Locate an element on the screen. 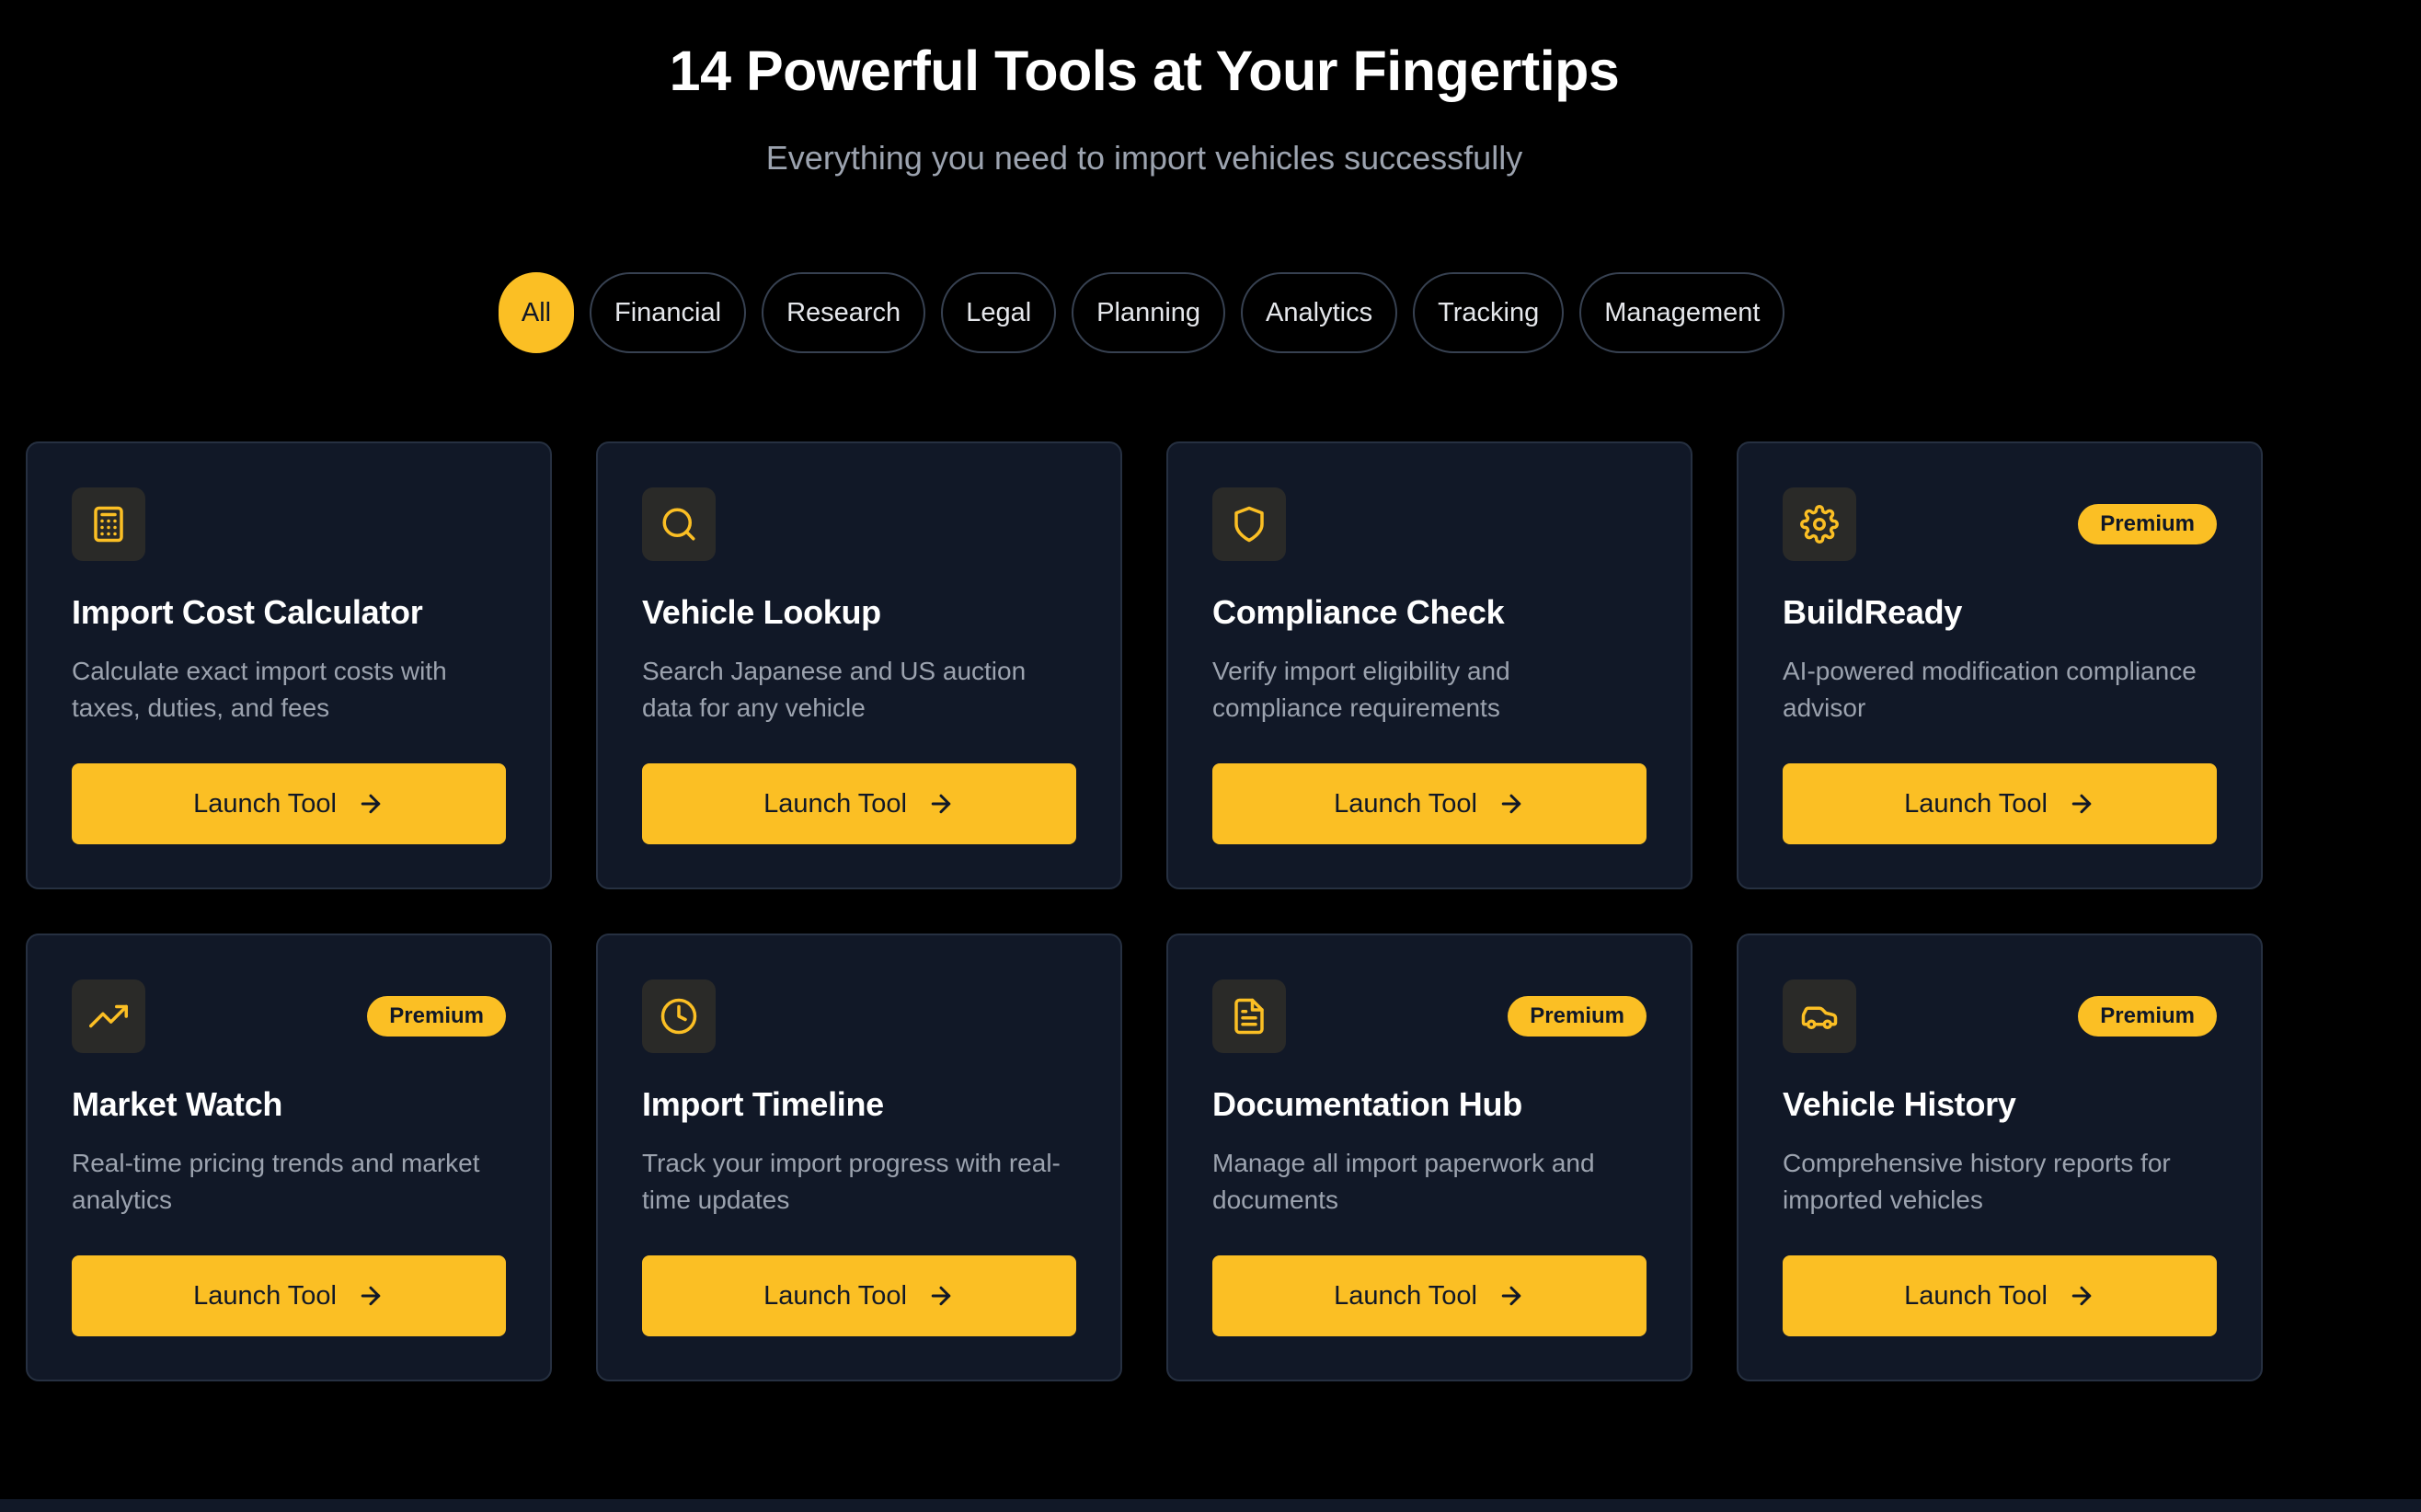  tool-title: Documentation Hub is located at coordinates (1367, 1104).